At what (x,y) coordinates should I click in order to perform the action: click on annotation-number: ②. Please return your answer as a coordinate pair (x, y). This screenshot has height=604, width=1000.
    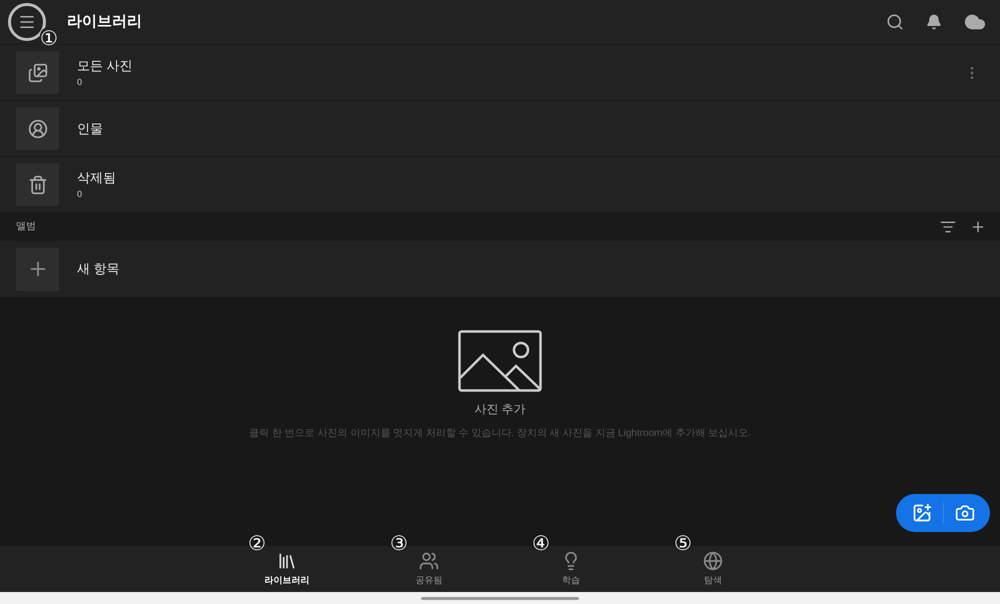
    Looking at the image, I should click on (257, 544).